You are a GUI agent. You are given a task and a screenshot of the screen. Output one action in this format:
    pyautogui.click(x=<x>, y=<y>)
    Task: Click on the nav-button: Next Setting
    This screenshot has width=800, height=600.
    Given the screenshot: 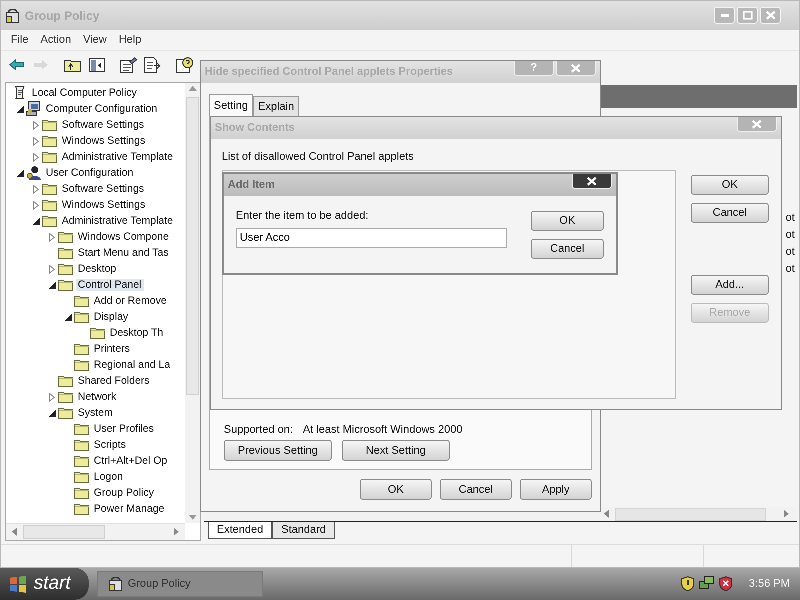 What is the action you would take?
    pyautogui.click(x=396, y=450)
    